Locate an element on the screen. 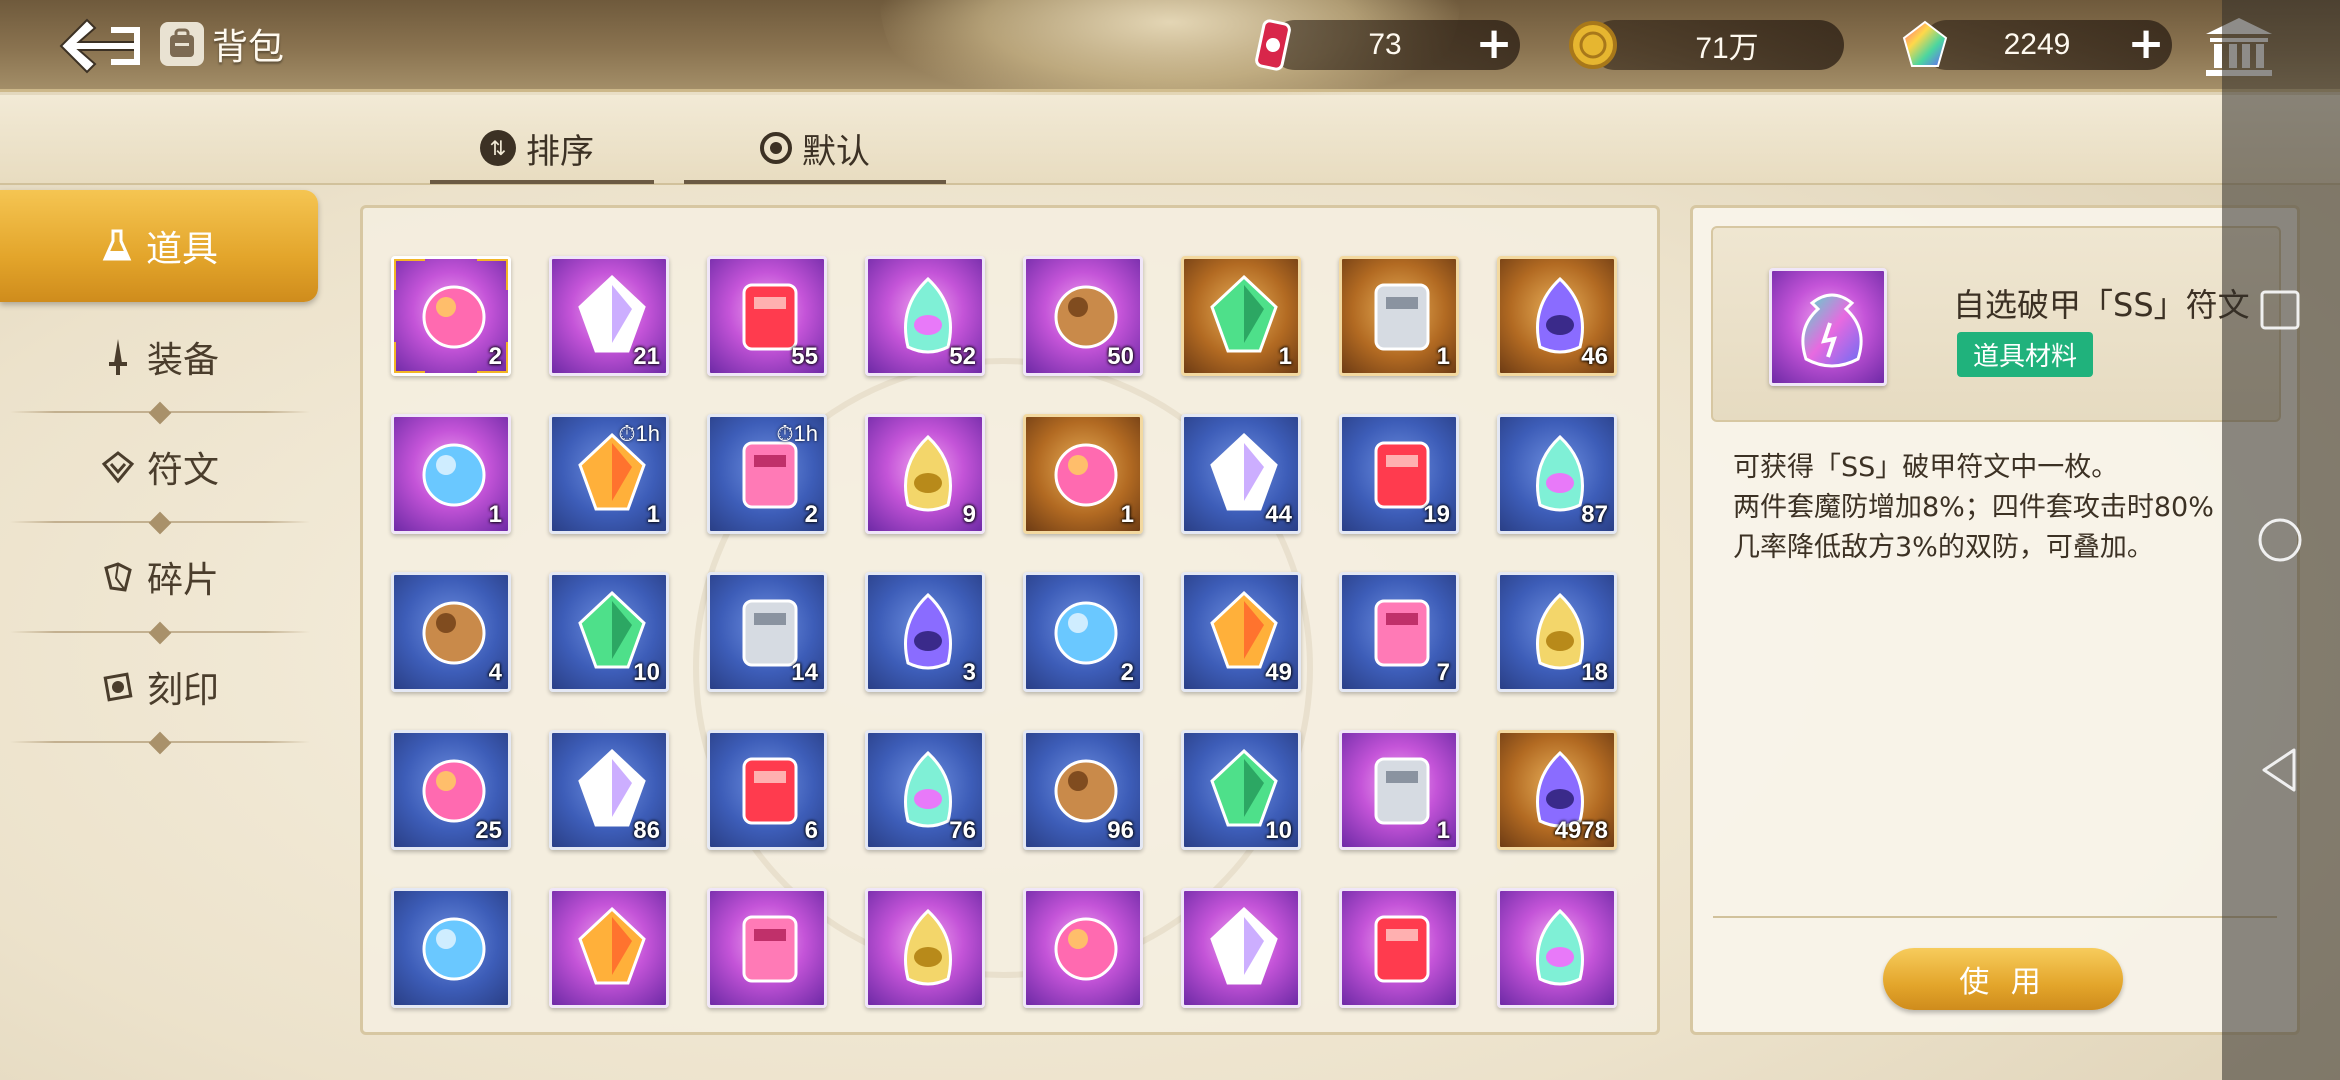 The width and height of the screenshot is (2340, 1080). tab-seals: 刻印 is located at coordinates (160, 693).